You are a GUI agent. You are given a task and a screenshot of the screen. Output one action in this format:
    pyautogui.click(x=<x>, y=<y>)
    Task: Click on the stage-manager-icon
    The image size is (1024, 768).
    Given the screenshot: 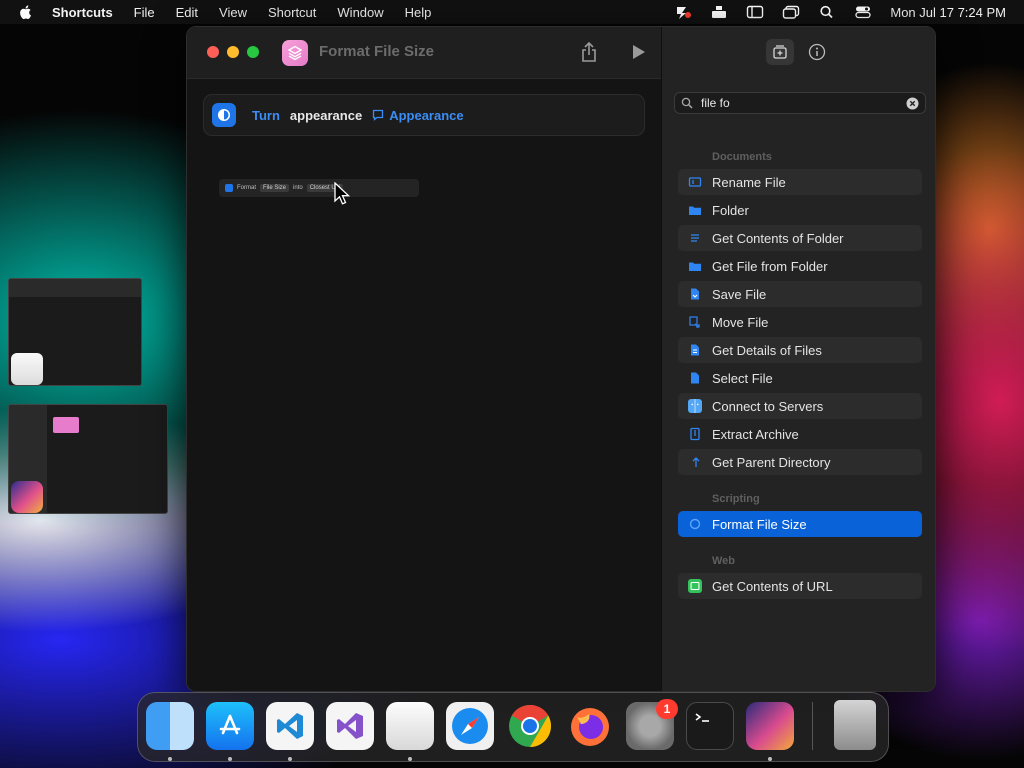 What is the action you would take?
    pyautogui.click(x=791, y=12)
    